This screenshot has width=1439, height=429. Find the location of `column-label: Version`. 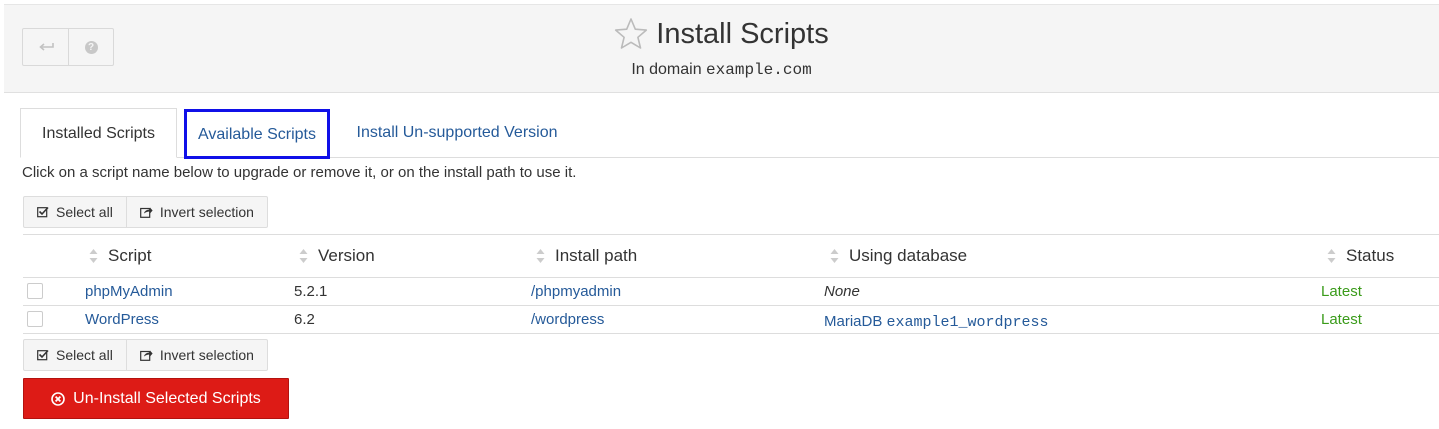

column-label: Version is located at coordinates (346, 255).